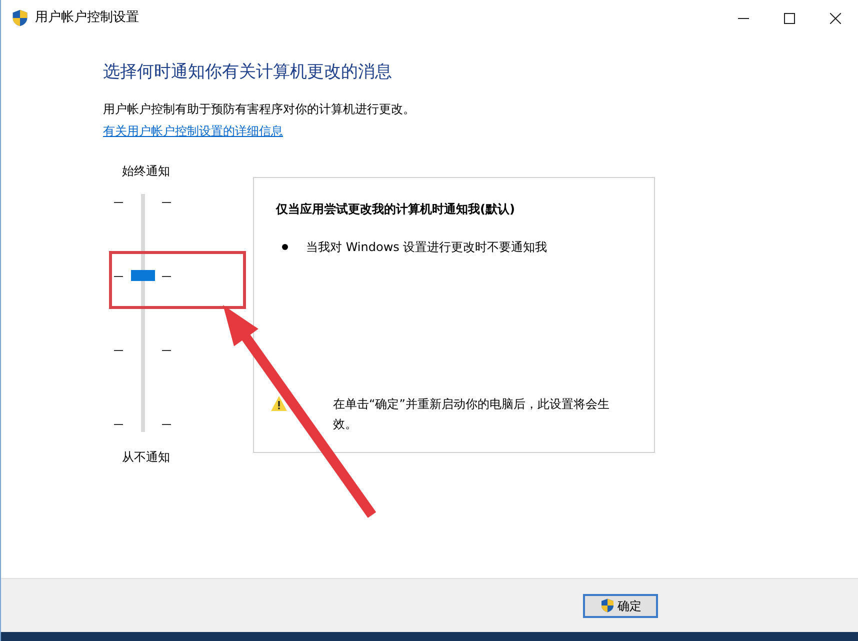 This screenshot has height=641, width=858. I want to click on maximize-icon, so click(789, 18).